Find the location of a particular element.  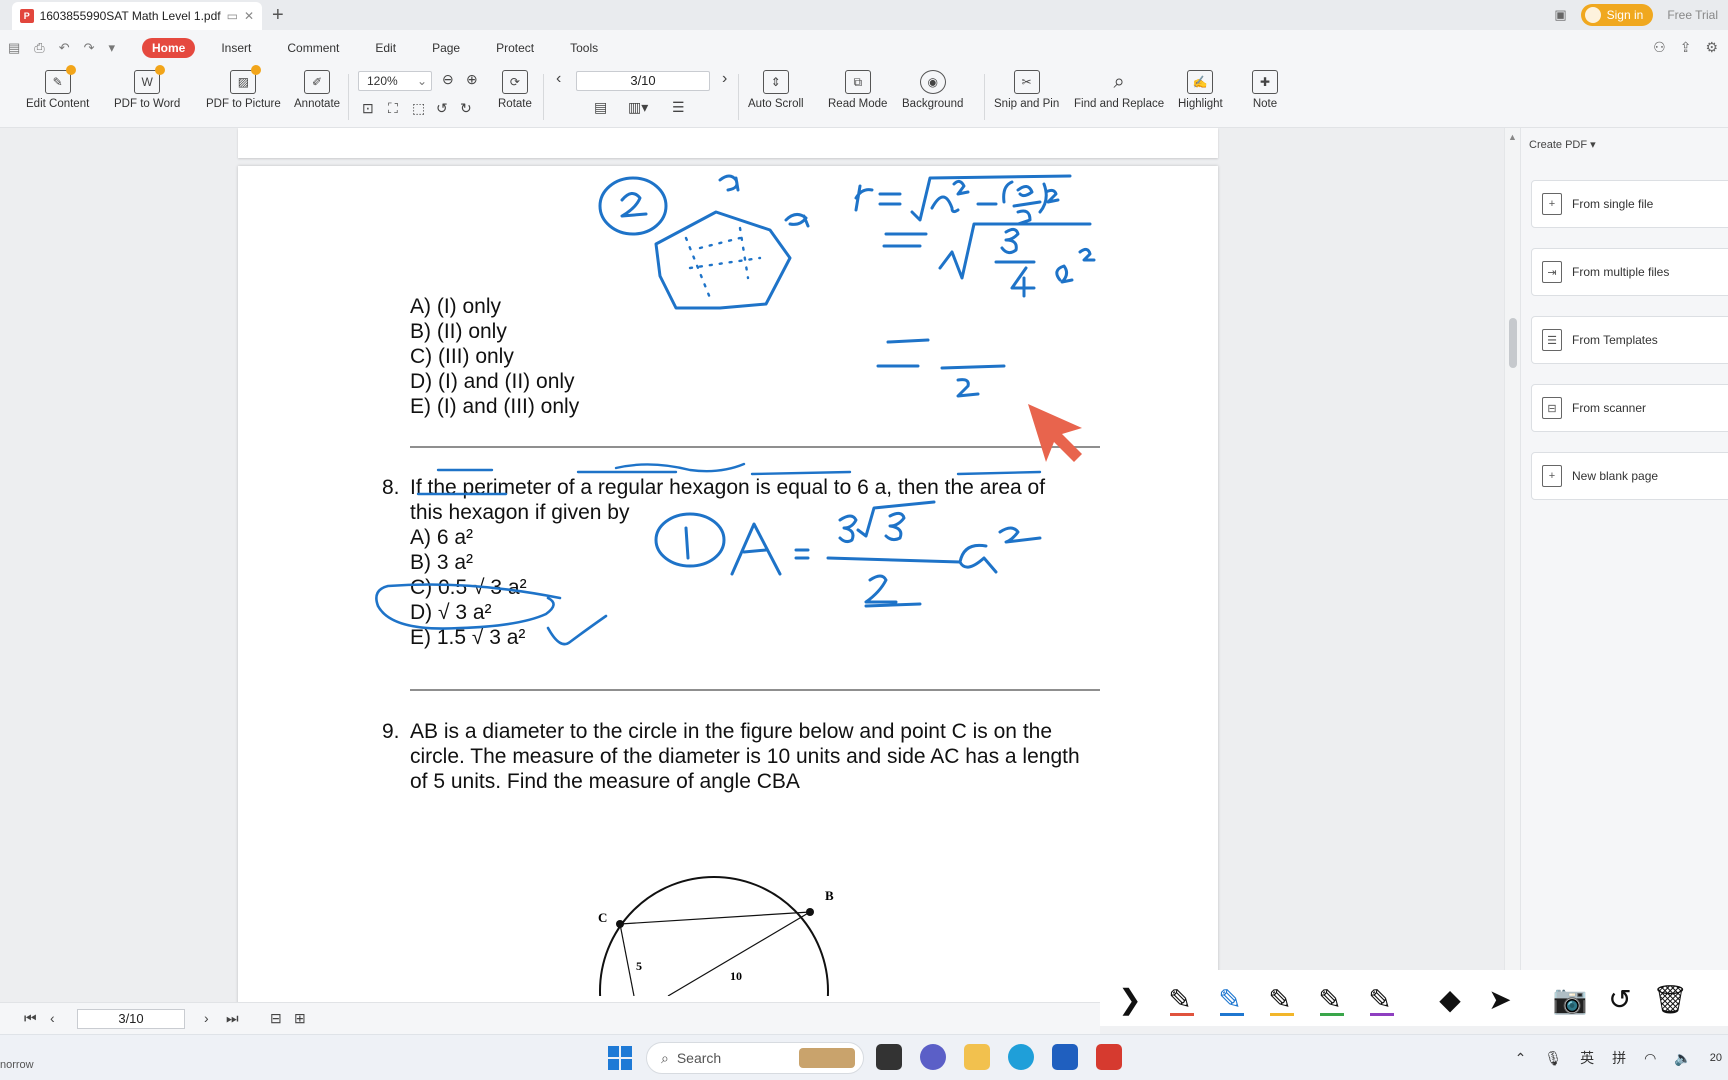

note-button: ✚ Note is located at coordinates (1265, 90).